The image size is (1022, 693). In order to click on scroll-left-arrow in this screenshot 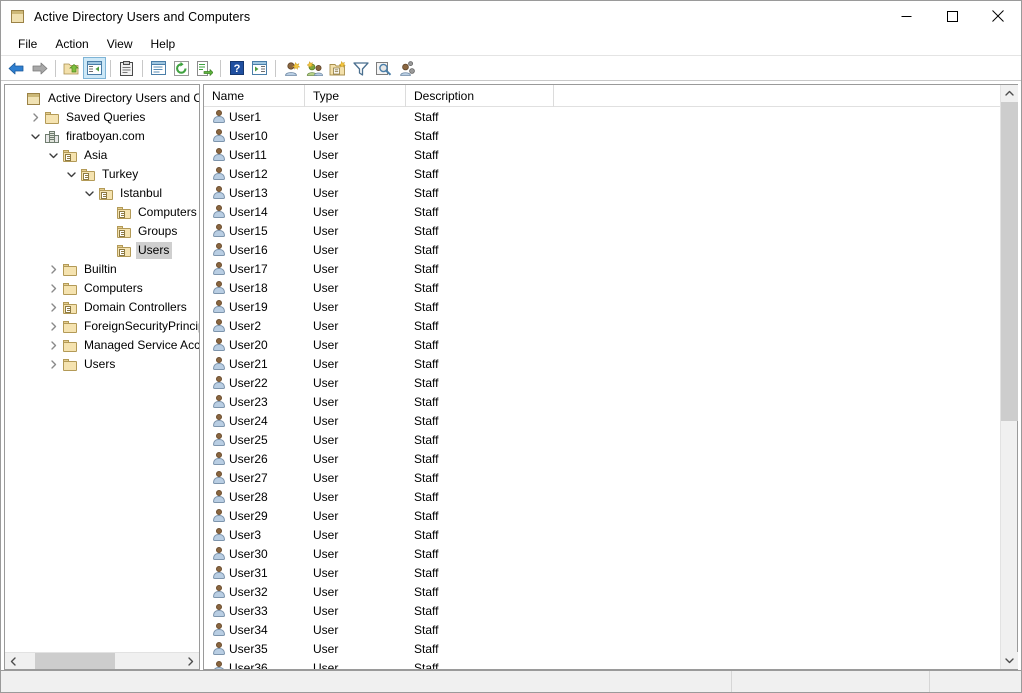, I will do `click(13, 661)`.